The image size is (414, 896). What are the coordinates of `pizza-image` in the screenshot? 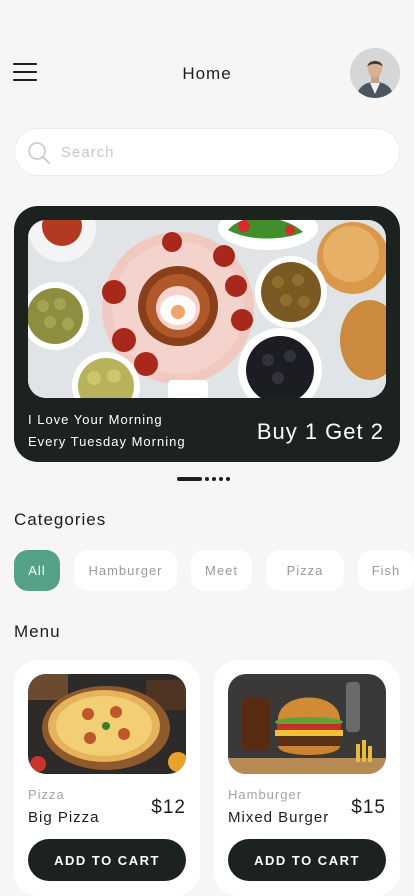 It's located at (107, 724).